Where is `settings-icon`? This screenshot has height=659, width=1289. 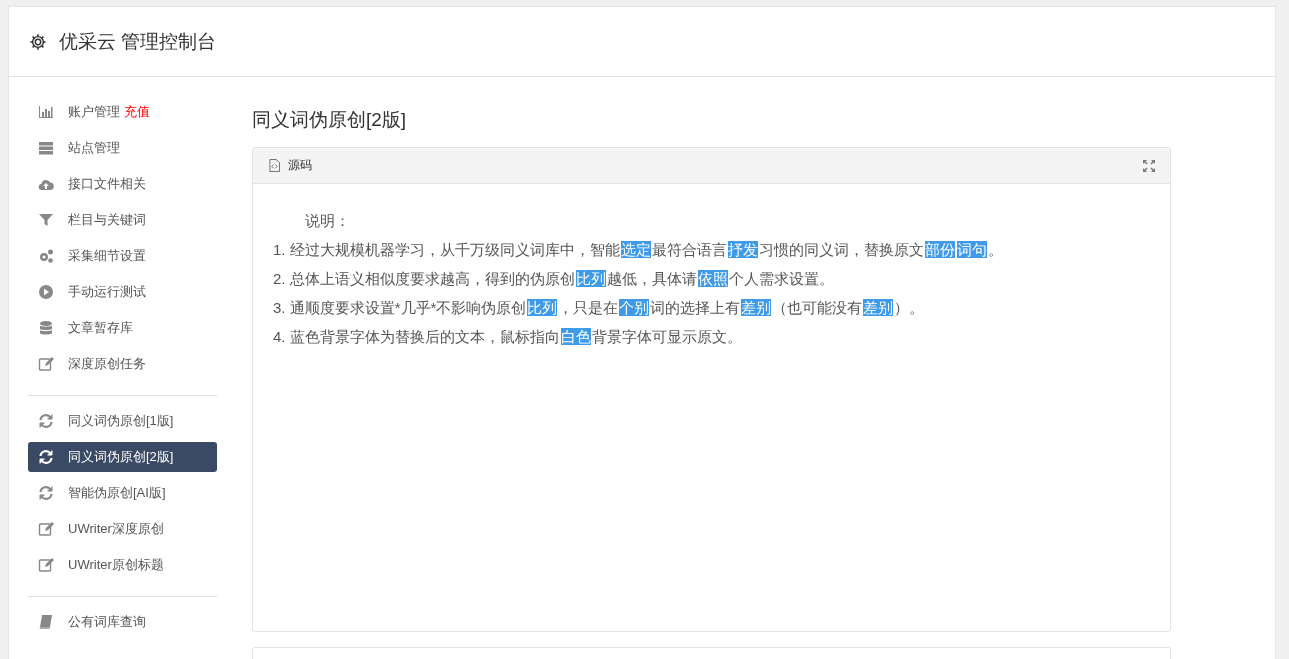 settings-icon is located at coordinates (38, 41).